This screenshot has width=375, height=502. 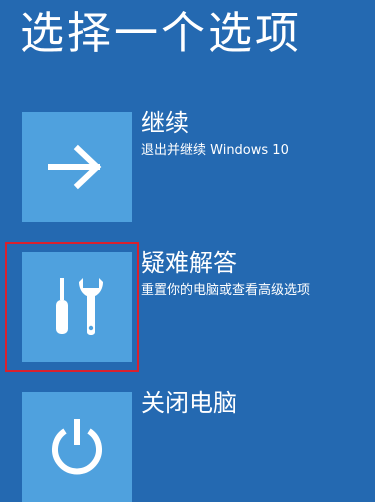 What do you see at coordinates (72, 307) in the screenshot?
I see `selection-highlight` at bounding box center [72, 307].